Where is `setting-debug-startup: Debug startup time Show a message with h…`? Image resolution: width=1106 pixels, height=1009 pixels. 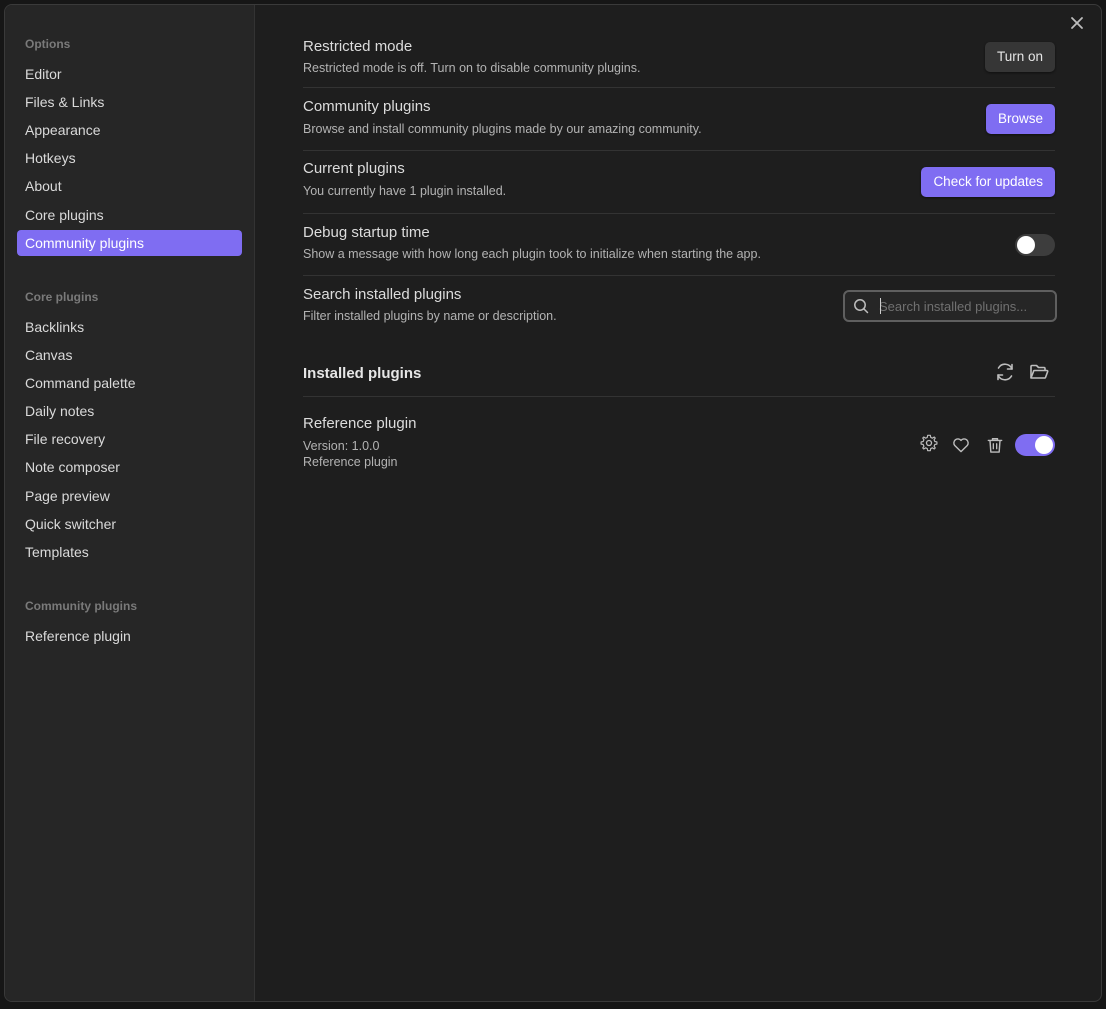
setting-debug-startup: Debug startup time Show a message with h… is located at coordinates (679, 245).